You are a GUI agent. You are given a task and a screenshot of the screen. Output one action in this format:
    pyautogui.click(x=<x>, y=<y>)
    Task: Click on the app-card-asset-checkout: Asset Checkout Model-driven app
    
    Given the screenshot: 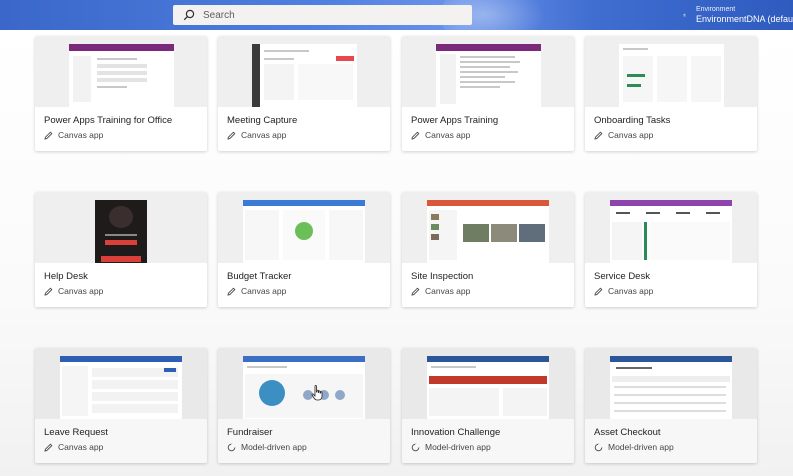 What is the action you would take?
    pyautogui.click(x=671, y=405)
    